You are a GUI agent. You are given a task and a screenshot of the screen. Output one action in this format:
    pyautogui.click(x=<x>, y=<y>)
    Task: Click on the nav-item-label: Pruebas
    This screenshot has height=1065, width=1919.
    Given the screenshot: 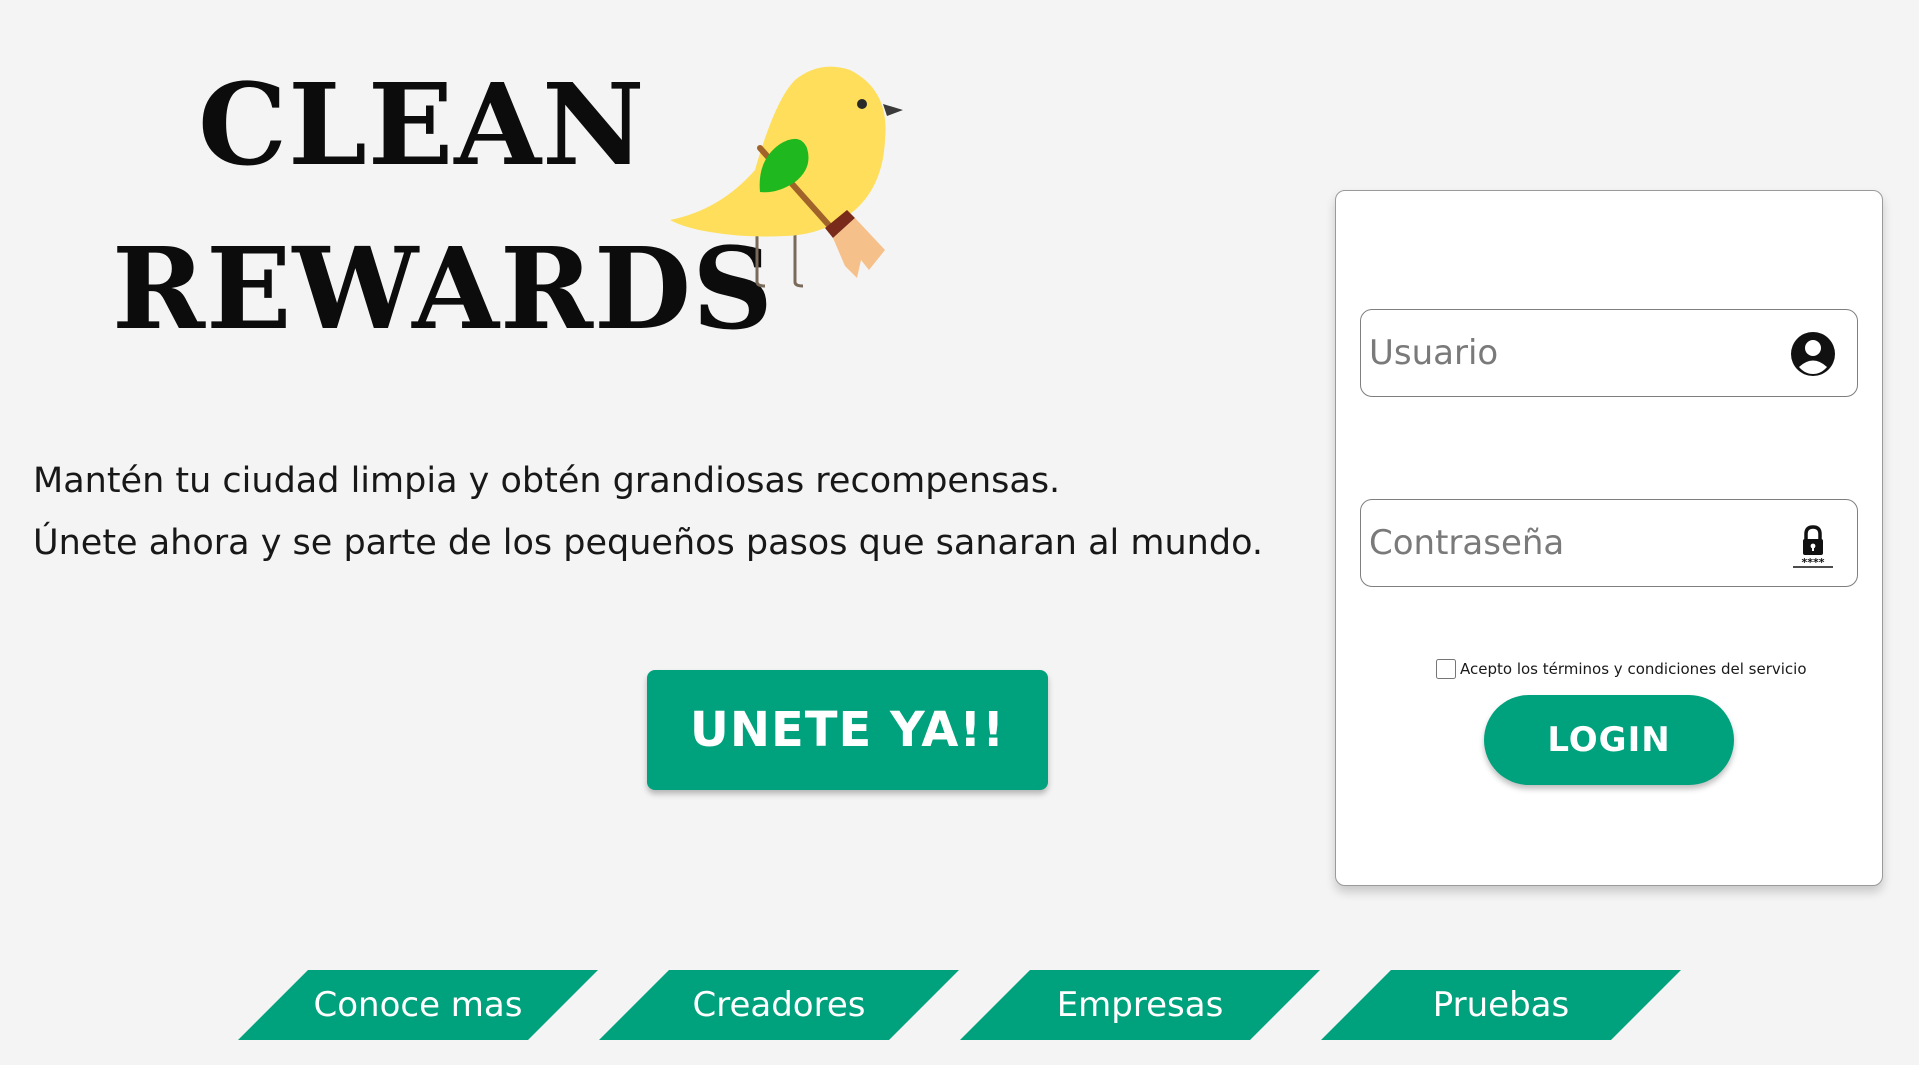 What is the action you would take?
    pyautogui.click(x=1501, y=1005)
    